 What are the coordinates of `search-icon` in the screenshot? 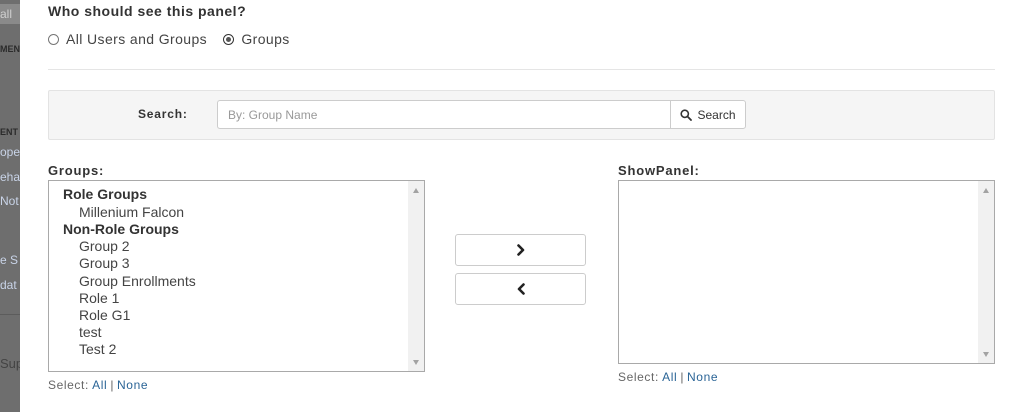 It's located at (686, 114).